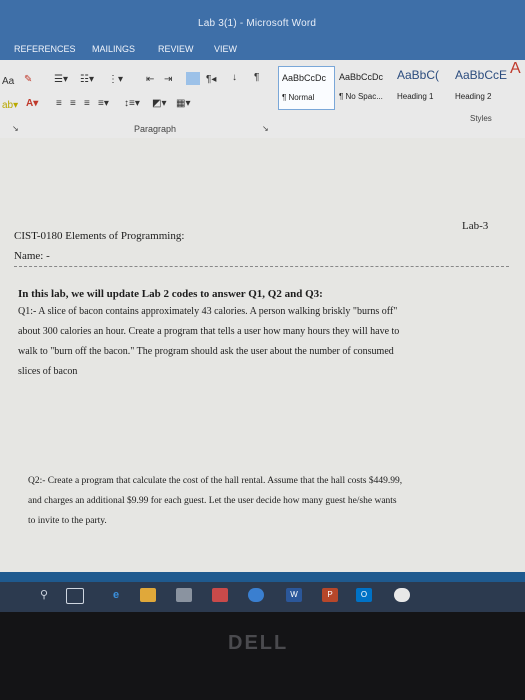 This screenshot has height=700, width=525. What do you see at coordinates (28, 79) in the screenshot?
I see `clear-formatting-icon: ✎` at bounding box center [28, 79].